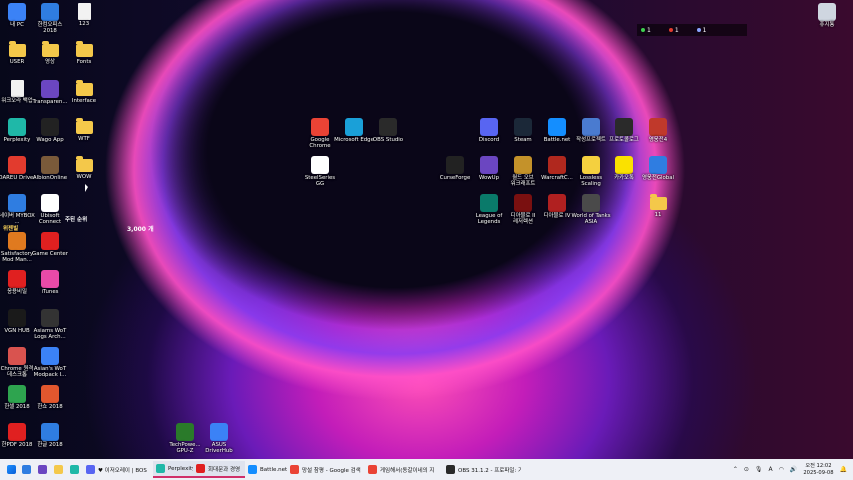 This screenshot has height=480, width=853. What do you see at coordinates (482, 469) in the screenshot?
I see `taskbar-button: OBS 31.1.2 - 프로파일: 기` at bounding box center [482, 469].